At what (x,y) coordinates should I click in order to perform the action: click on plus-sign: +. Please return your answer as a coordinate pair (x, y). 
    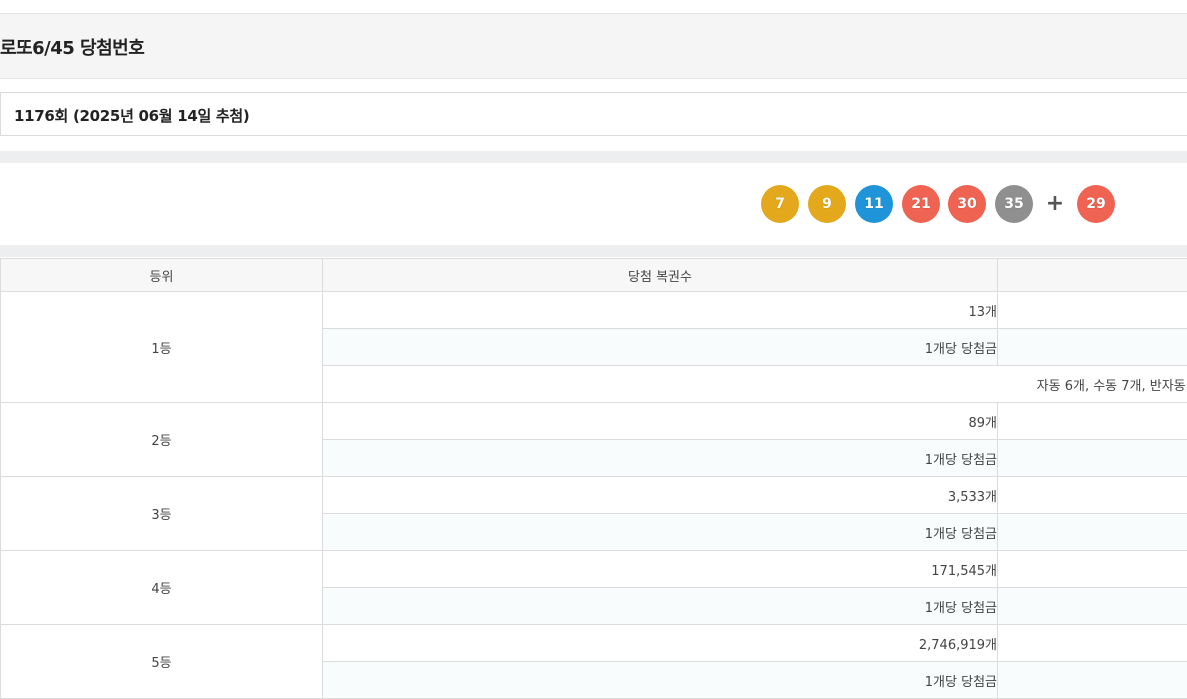
    Looking at the image, I should click on (1055, 203).